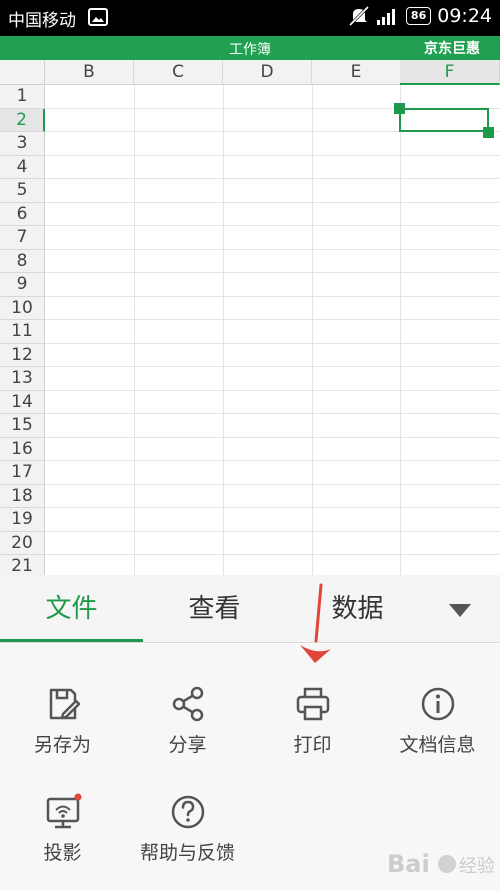 The height and width of the screenshot is (890, 500). I want to click on row-header-8: 8, so click(22, 261).